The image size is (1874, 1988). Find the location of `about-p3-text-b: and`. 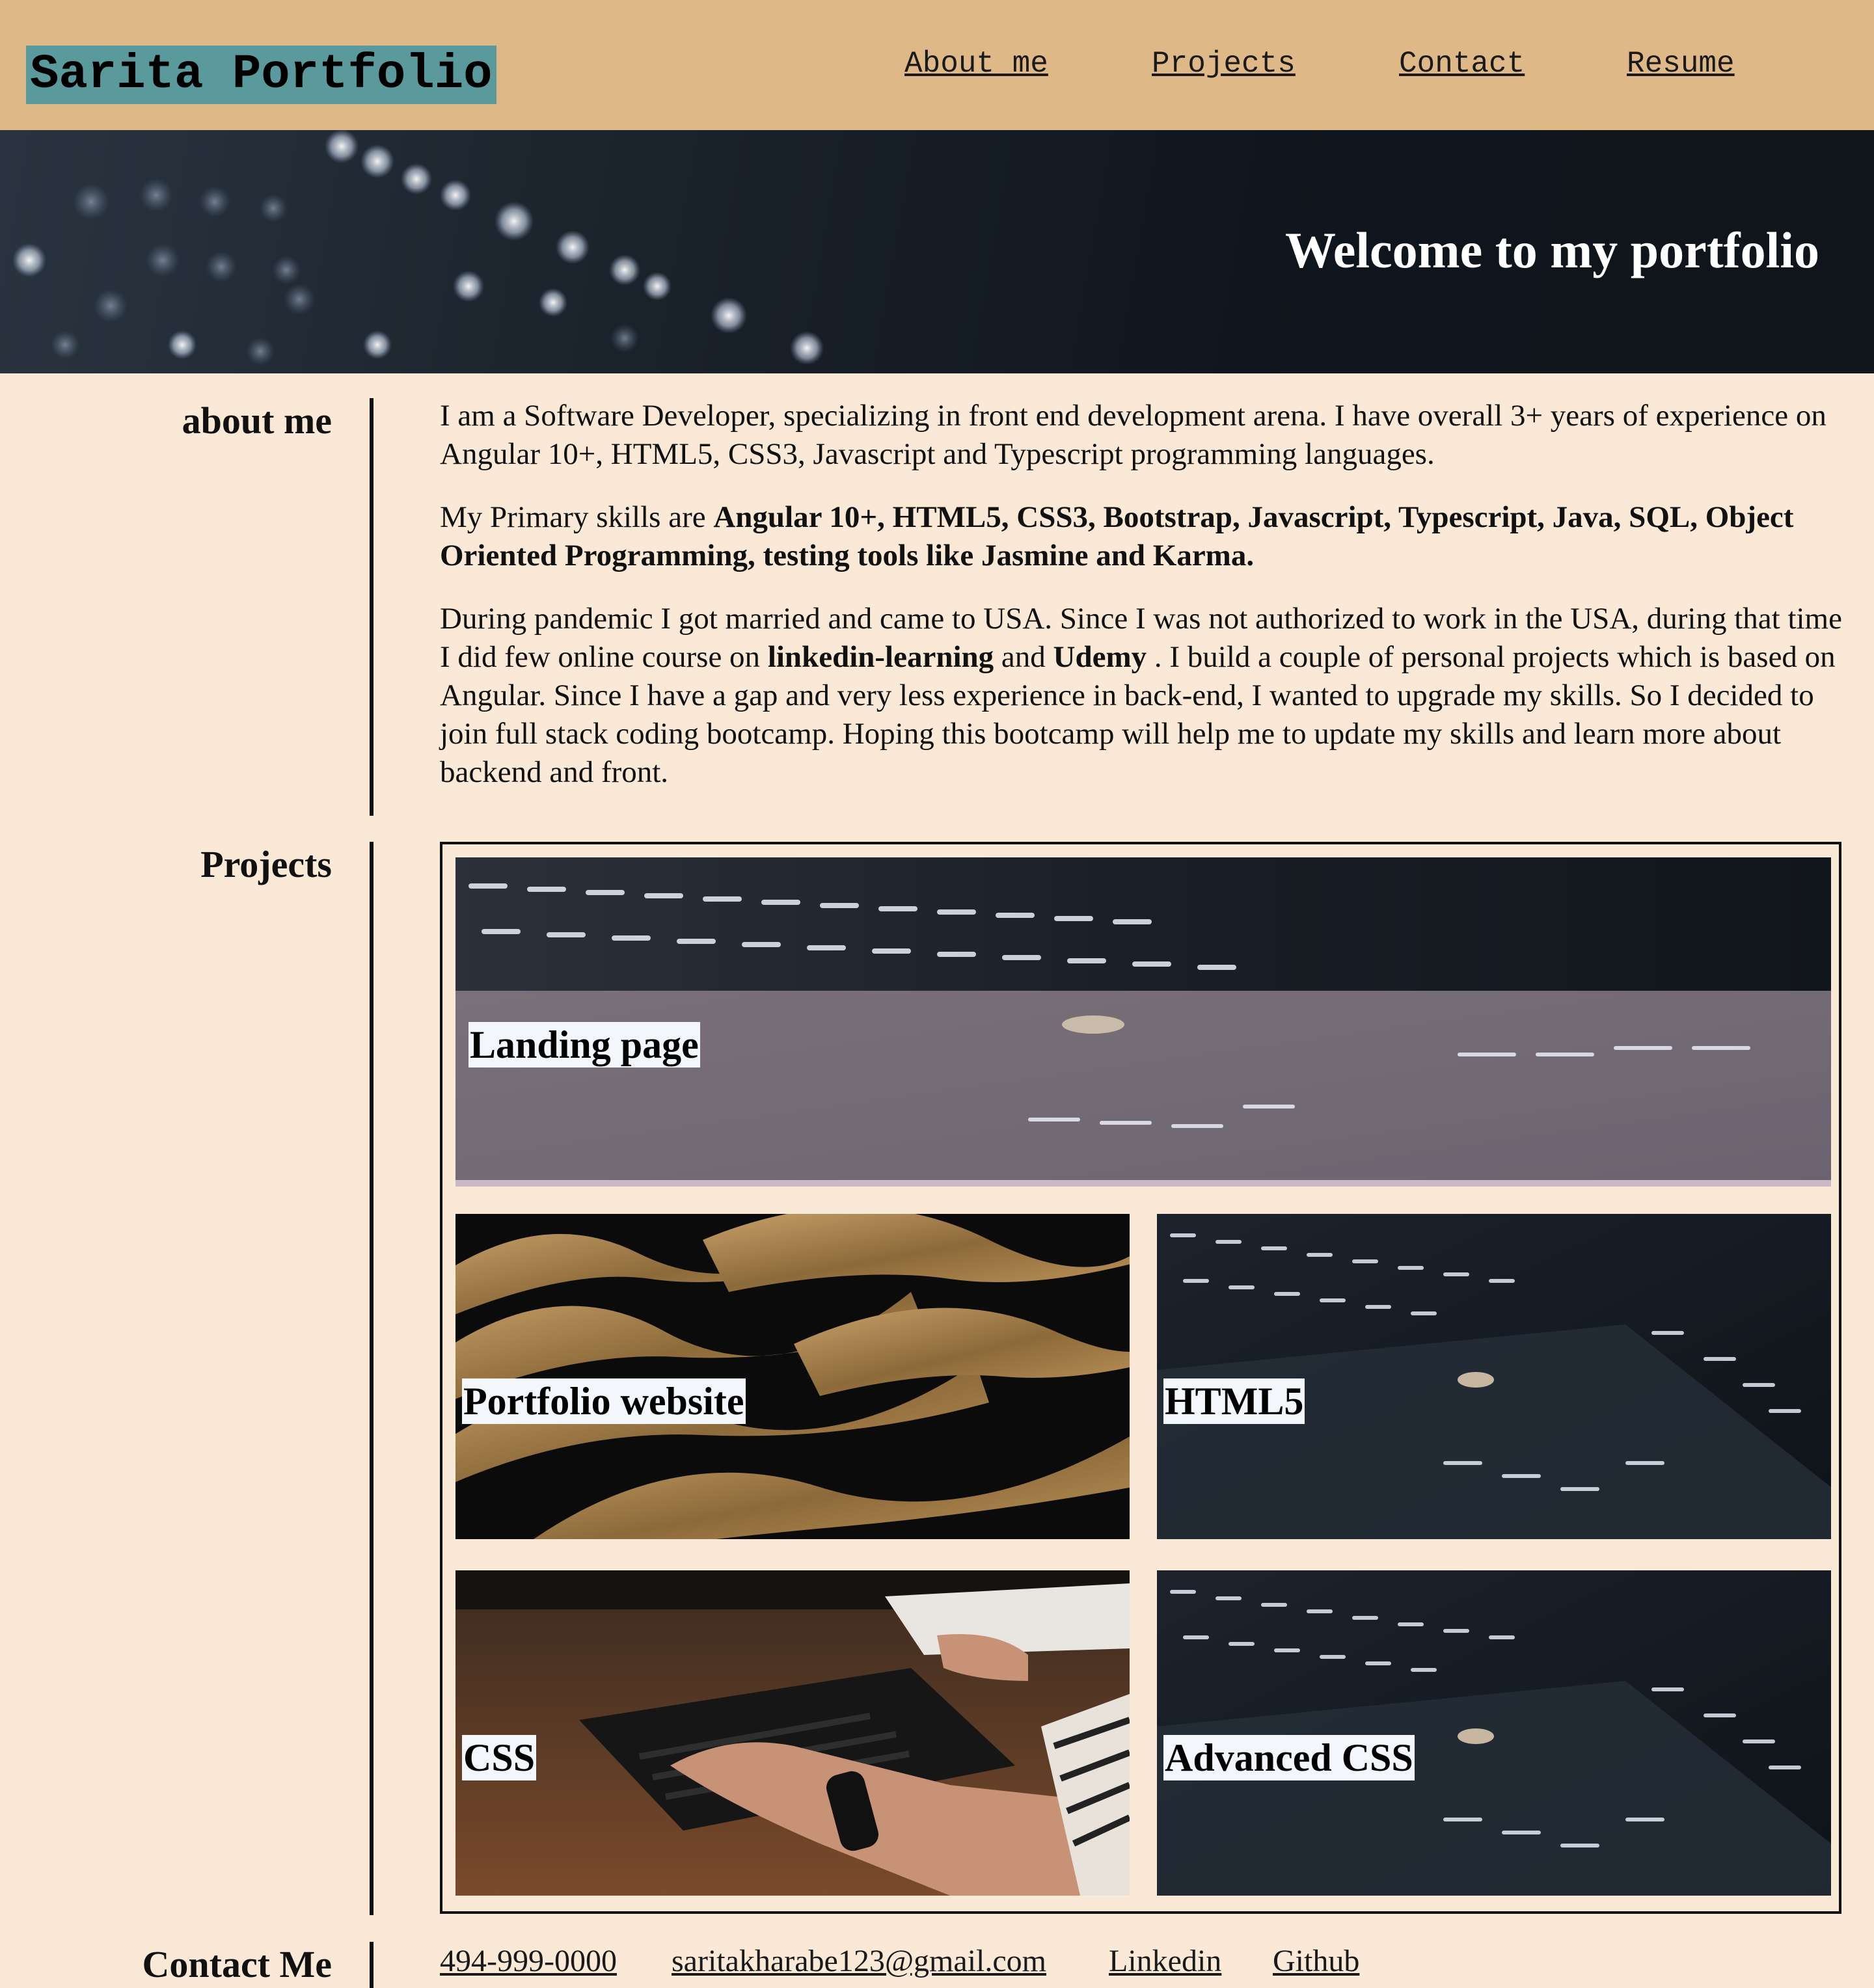

about-p3-text-b: and is located at coordinates (1024, 657).